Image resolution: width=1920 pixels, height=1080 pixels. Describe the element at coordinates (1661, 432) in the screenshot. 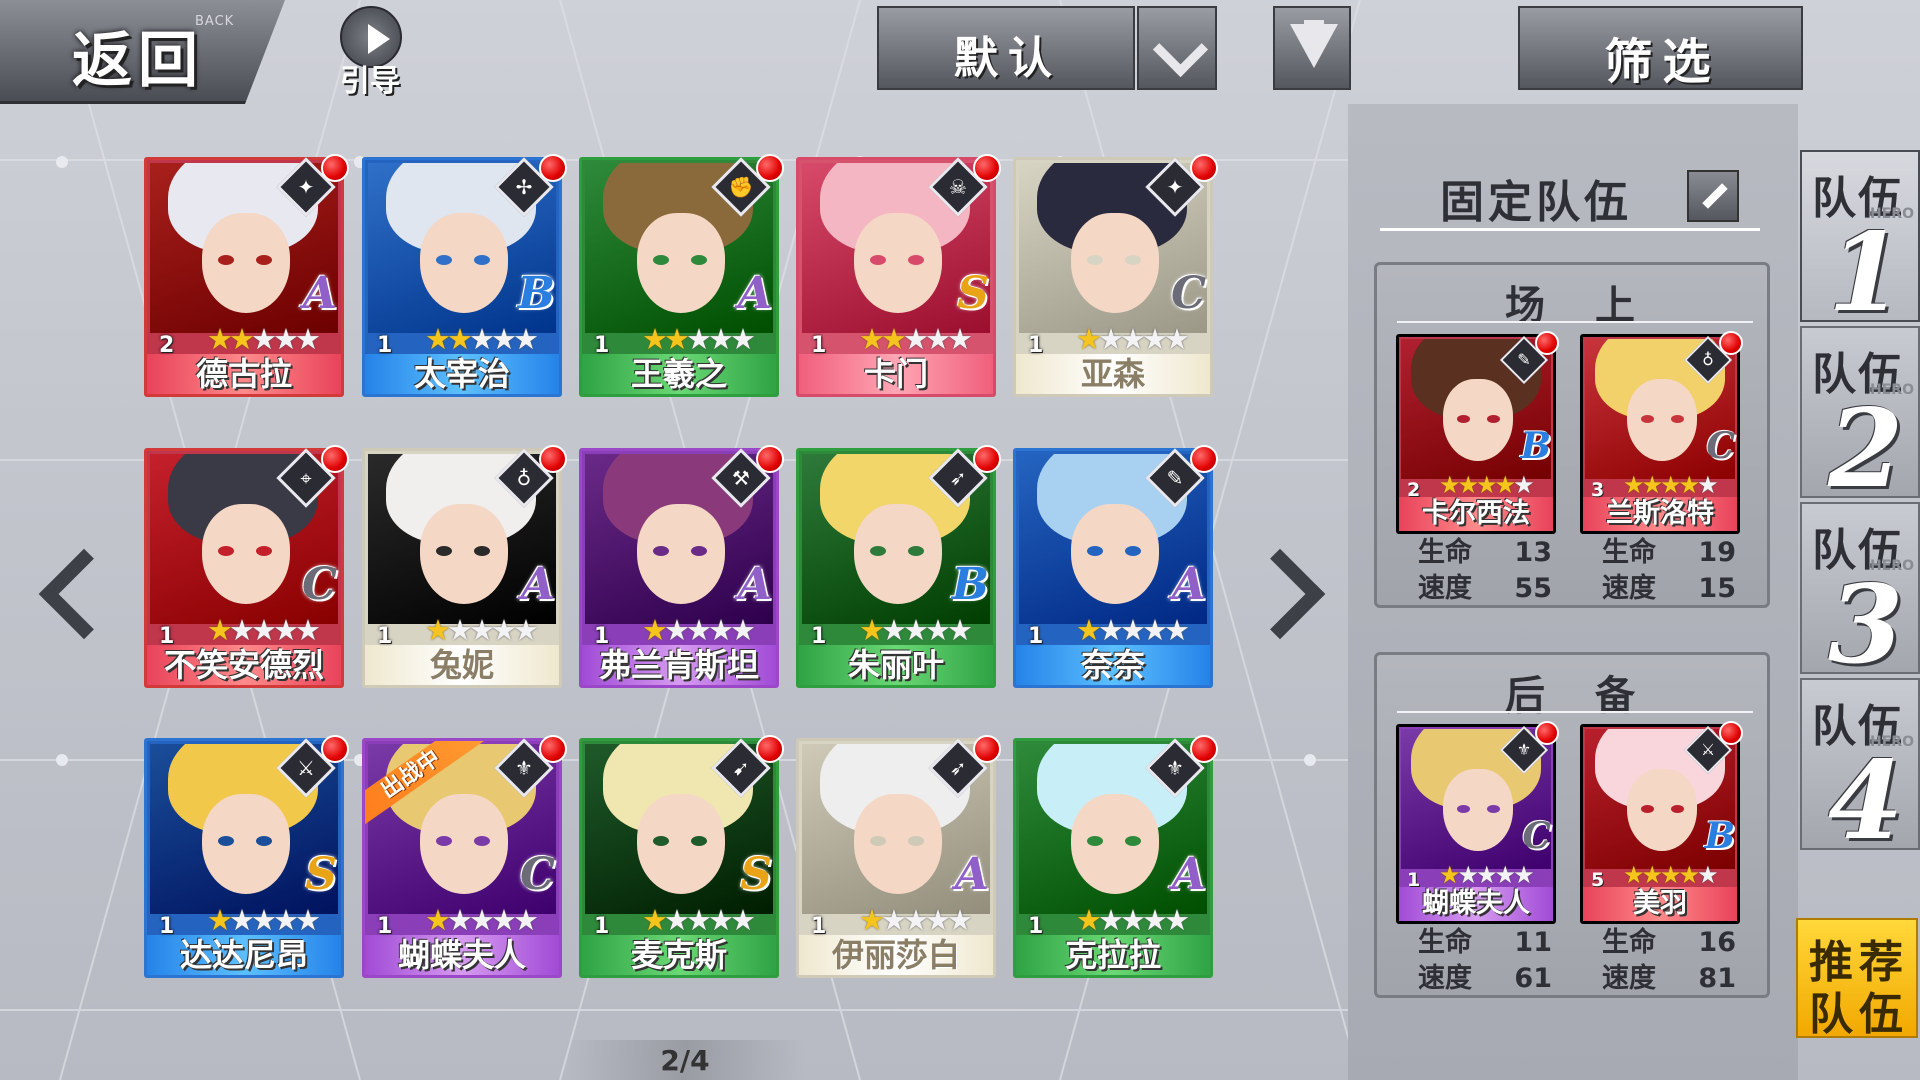

I see `hero-card: ♁ C ★★★★★ 3 兰斯洛特` at that location.